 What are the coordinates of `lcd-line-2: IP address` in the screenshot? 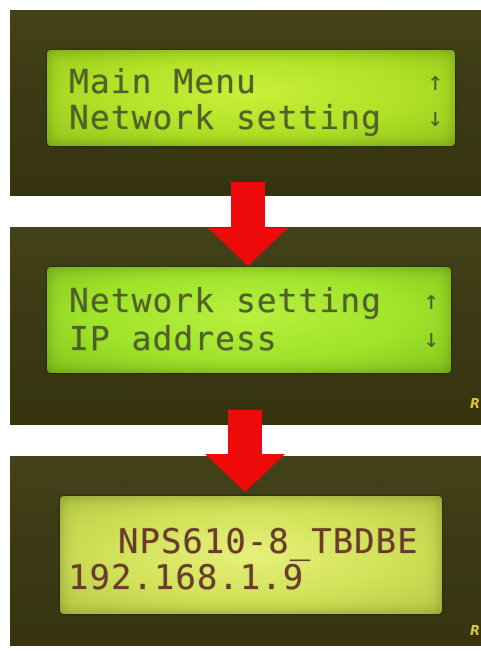 It's located at (173, 338).